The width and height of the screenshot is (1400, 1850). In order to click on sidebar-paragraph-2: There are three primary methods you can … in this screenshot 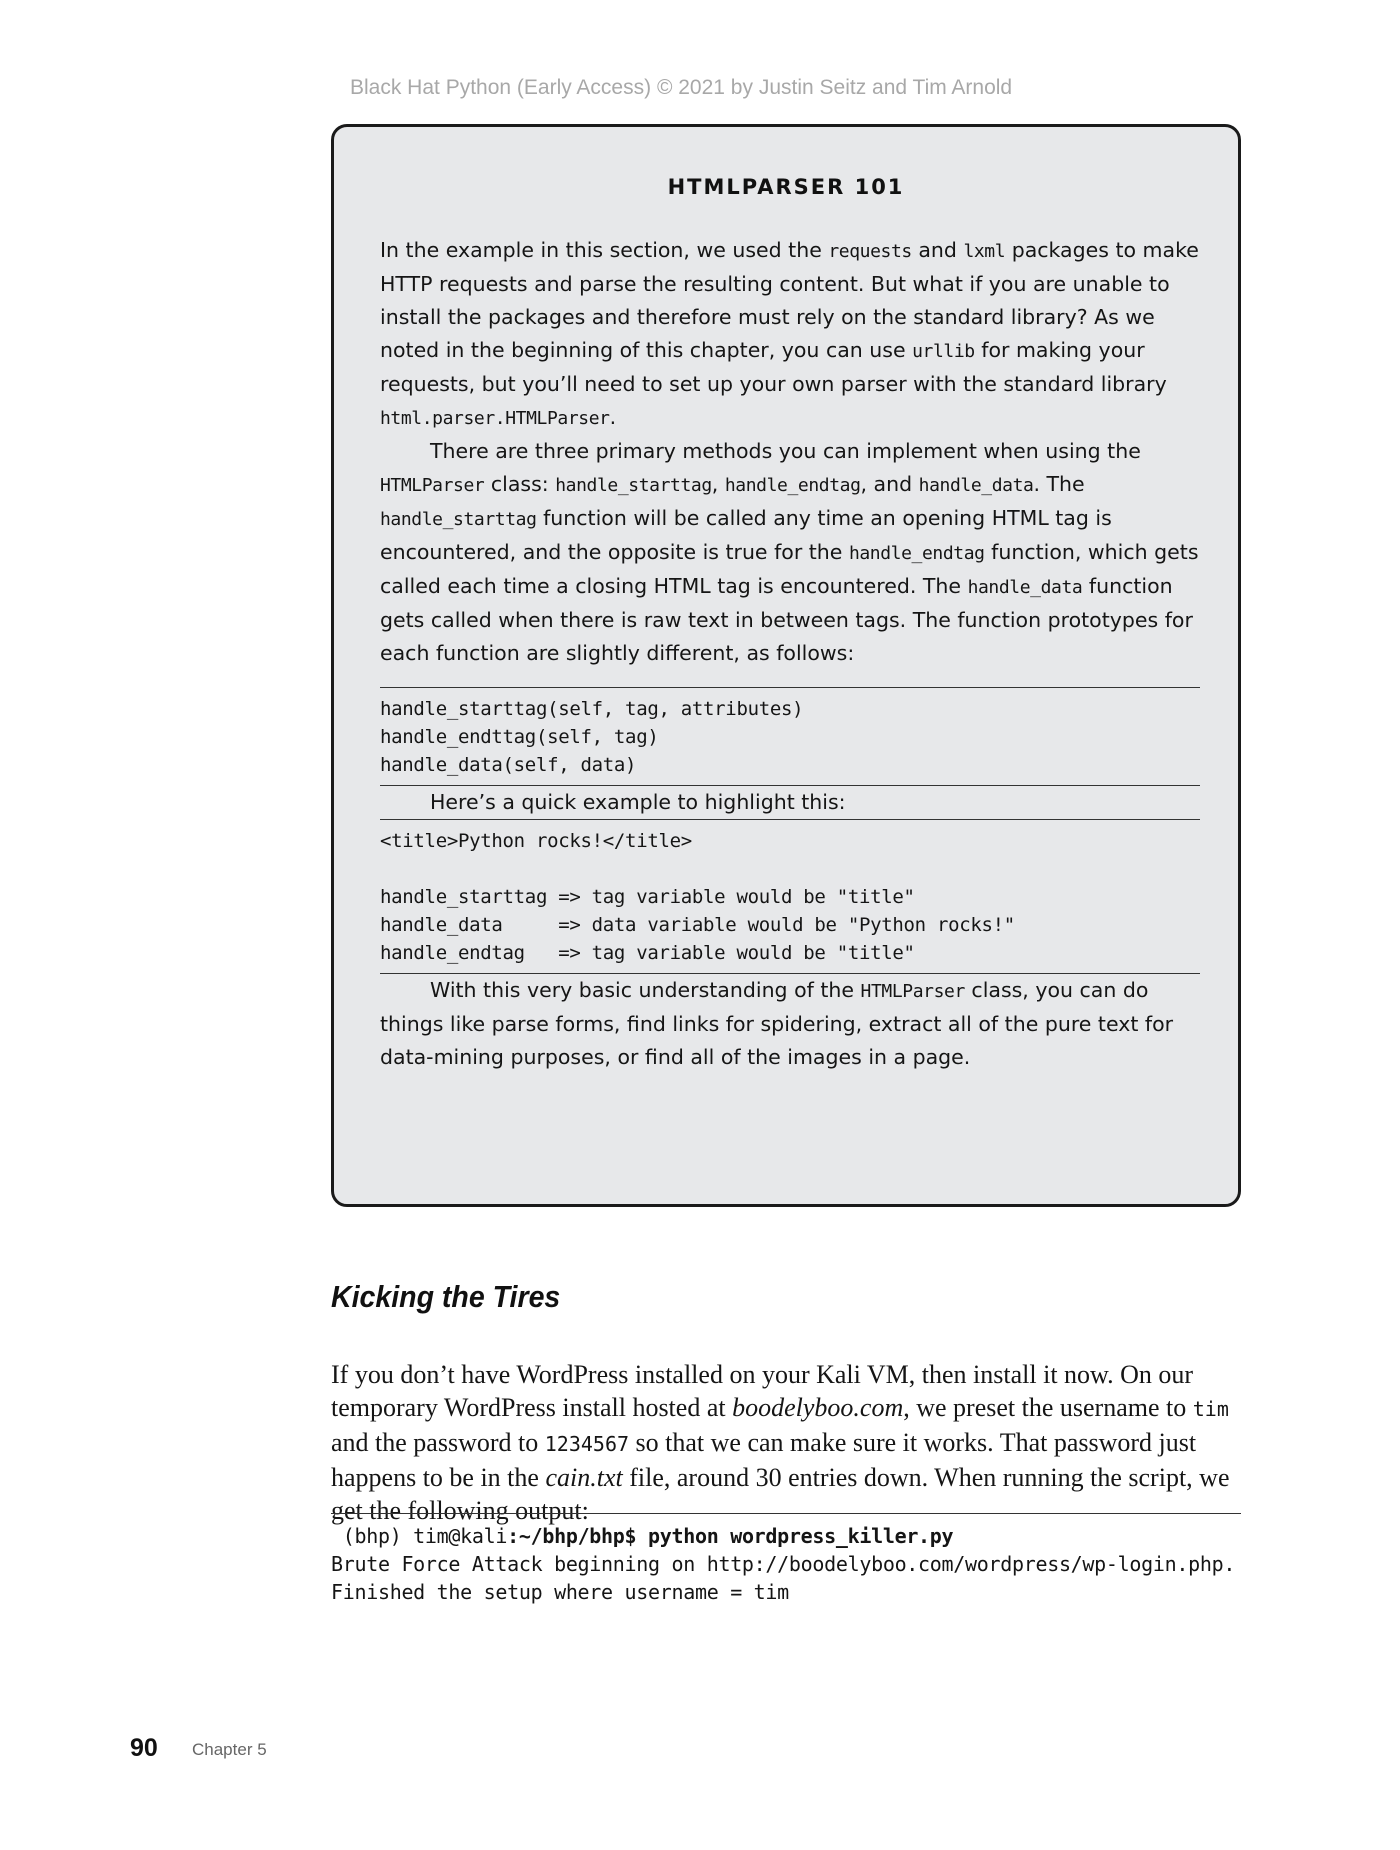, I will do `click(789, 552)`.